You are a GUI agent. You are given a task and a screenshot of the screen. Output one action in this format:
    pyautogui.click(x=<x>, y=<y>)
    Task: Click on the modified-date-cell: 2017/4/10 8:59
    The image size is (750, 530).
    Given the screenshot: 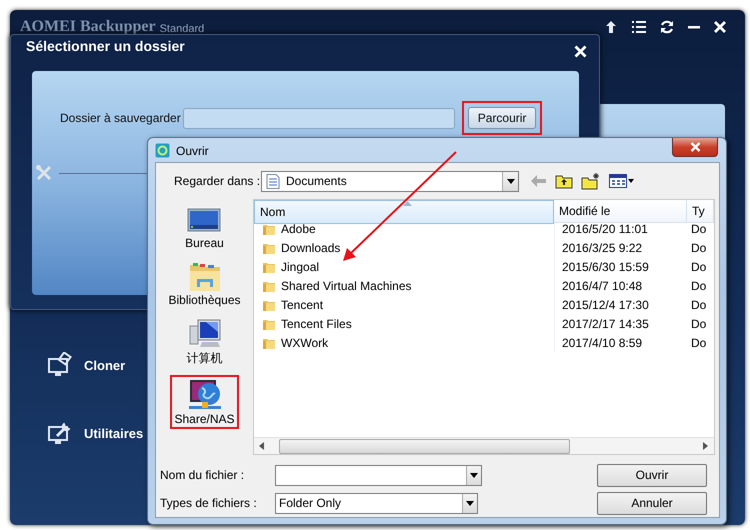 What is the action you would take?
    pyautogui.click(x=620, y=342)
    